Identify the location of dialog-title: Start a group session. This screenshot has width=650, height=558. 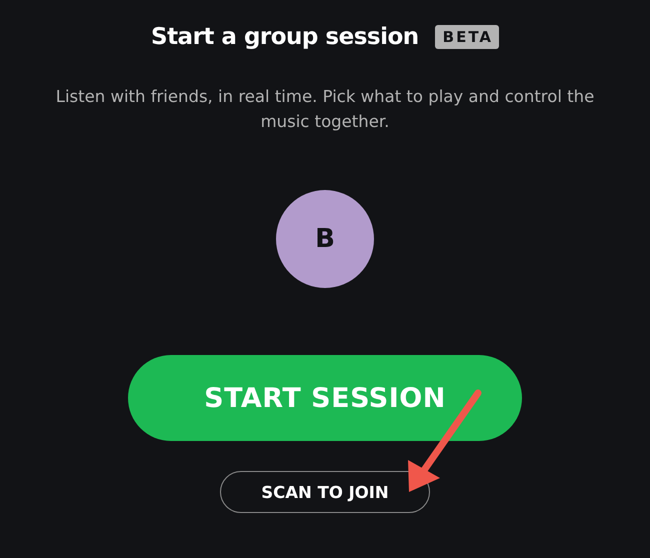
(285, 37).